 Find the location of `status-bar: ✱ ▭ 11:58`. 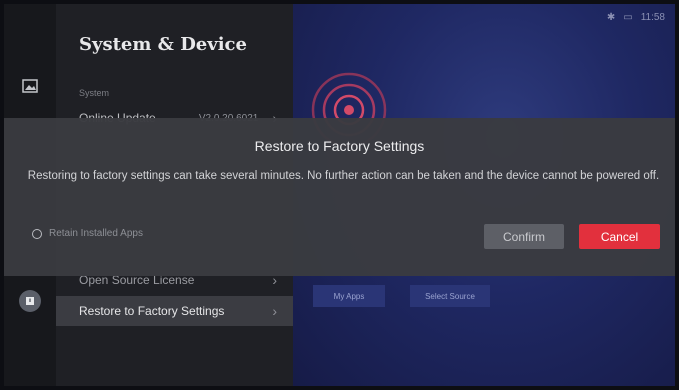

status-bar: ✱ ▭ 11:58 is located at coordinates (636, 17).